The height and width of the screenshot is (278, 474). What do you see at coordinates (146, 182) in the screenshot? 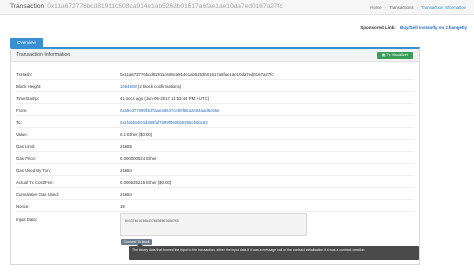
I see `field-value-tx-fee: 0.000525216 Ether ($0.00)` at bounding box center [146, 182].